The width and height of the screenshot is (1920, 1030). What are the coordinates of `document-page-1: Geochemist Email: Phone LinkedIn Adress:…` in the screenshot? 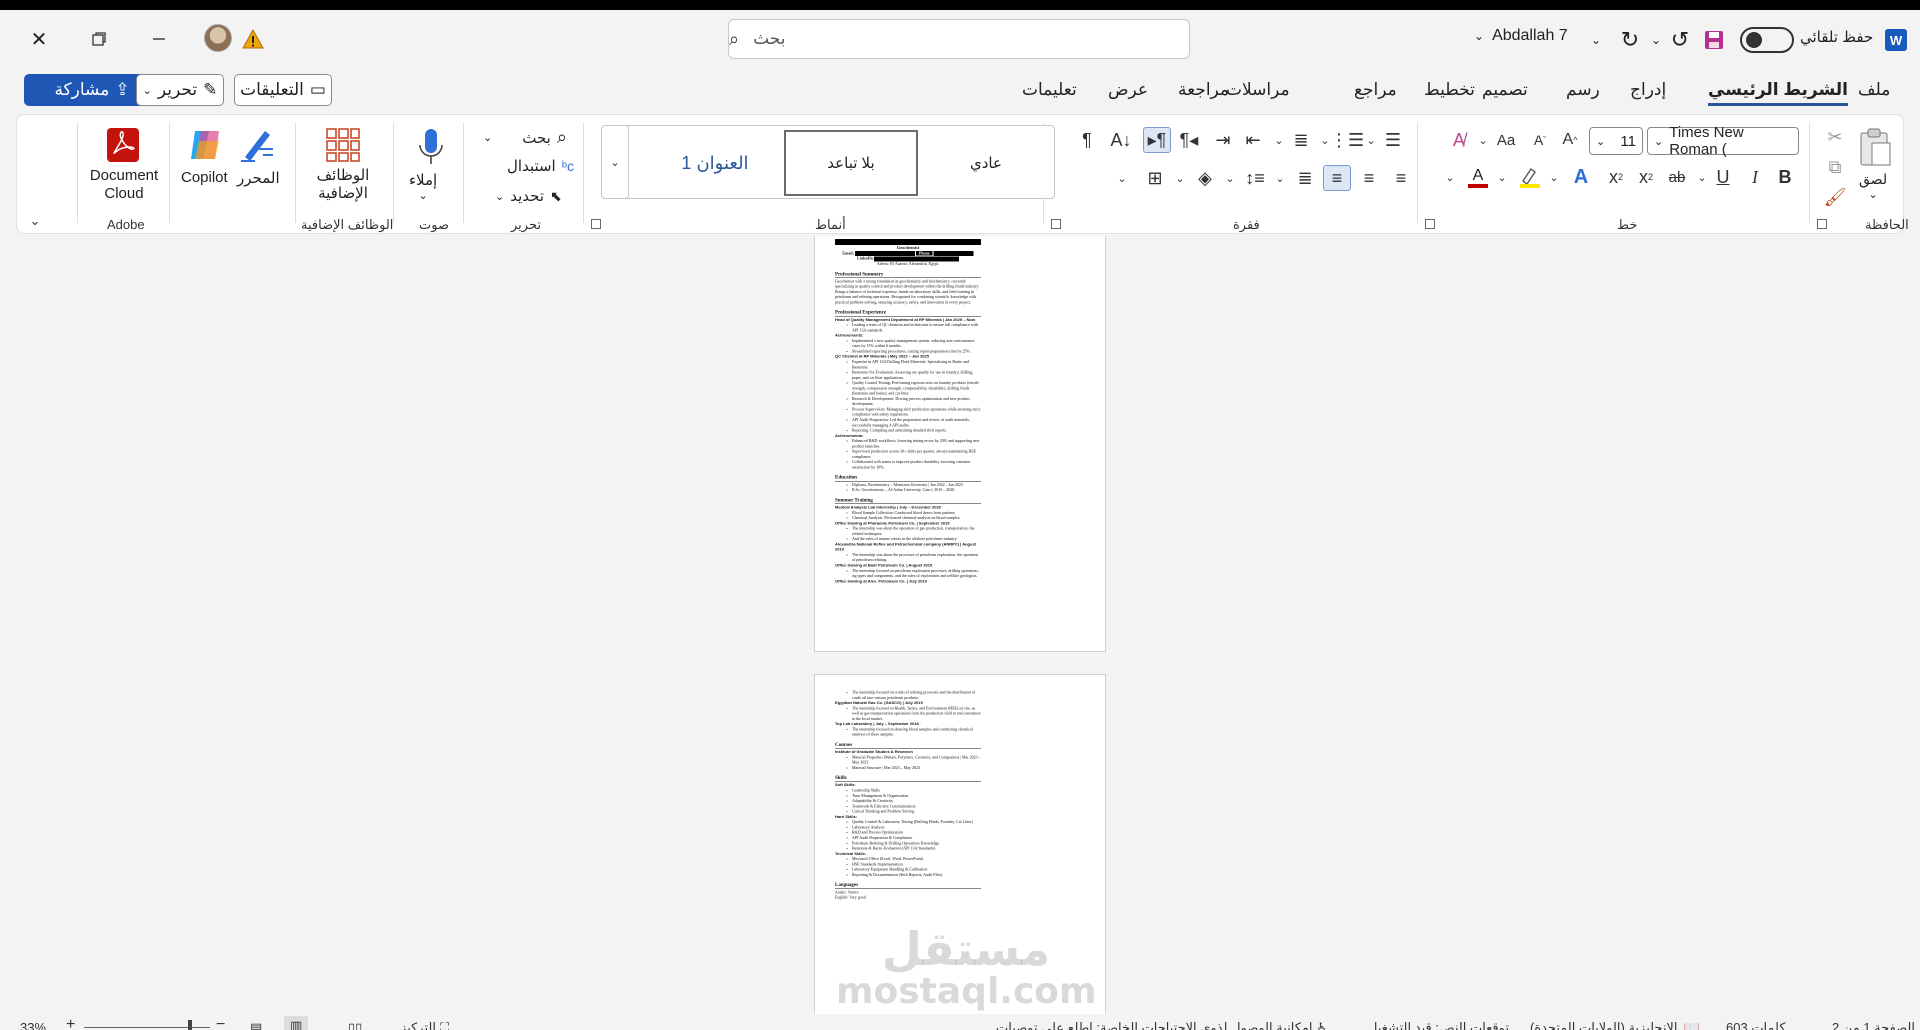 It's located at (960, 444).